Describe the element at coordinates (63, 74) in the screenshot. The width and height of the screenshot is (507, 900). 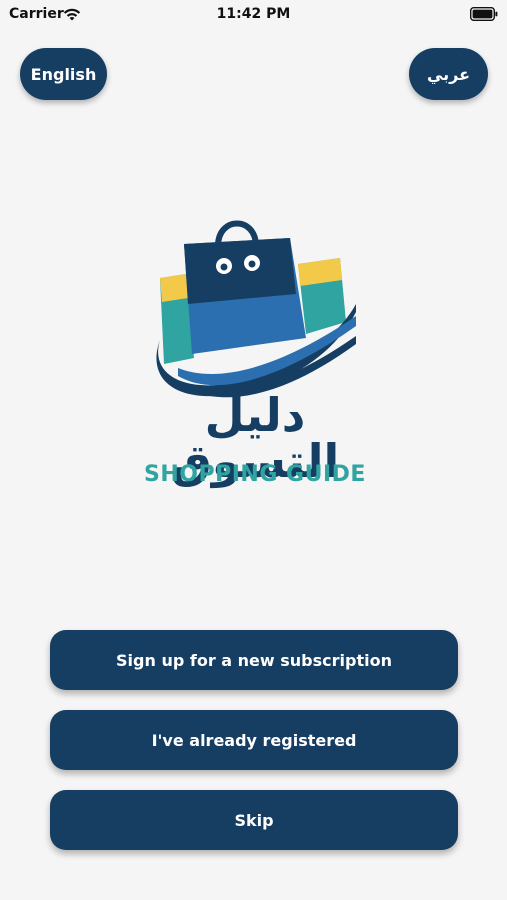
I see `english-language-button: English` at that location.